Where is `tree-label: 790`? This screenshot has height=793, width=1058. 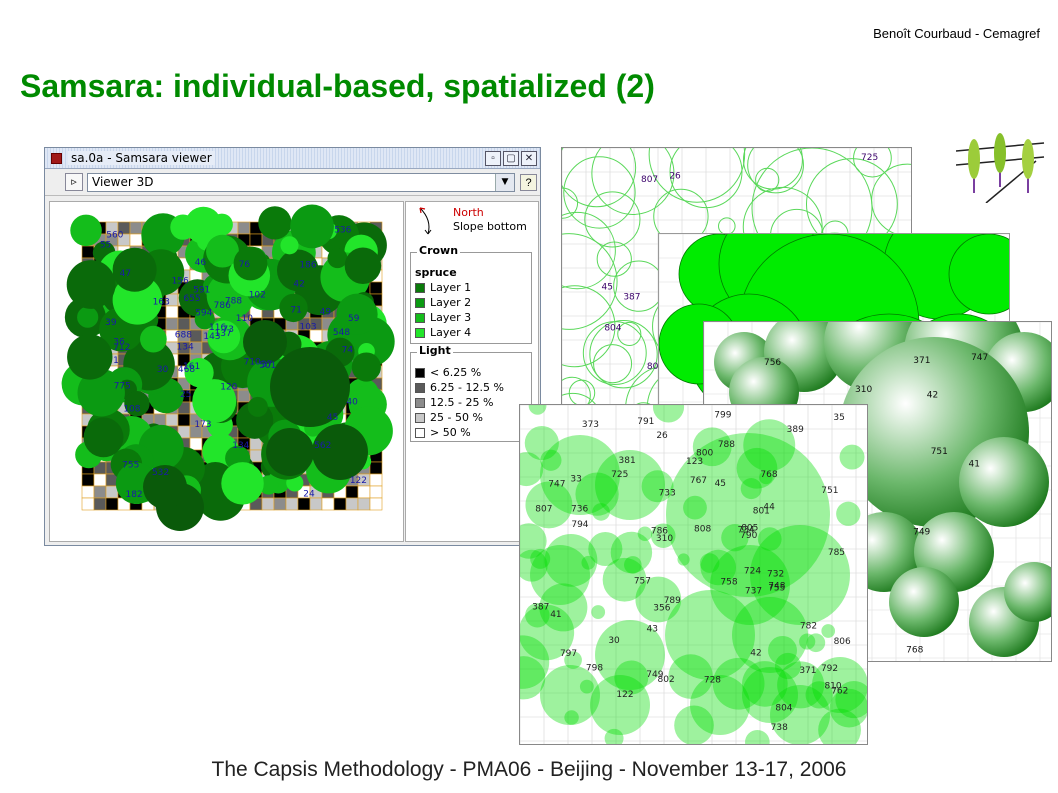
tree-label: 790 is located at coordinates (748, 536).